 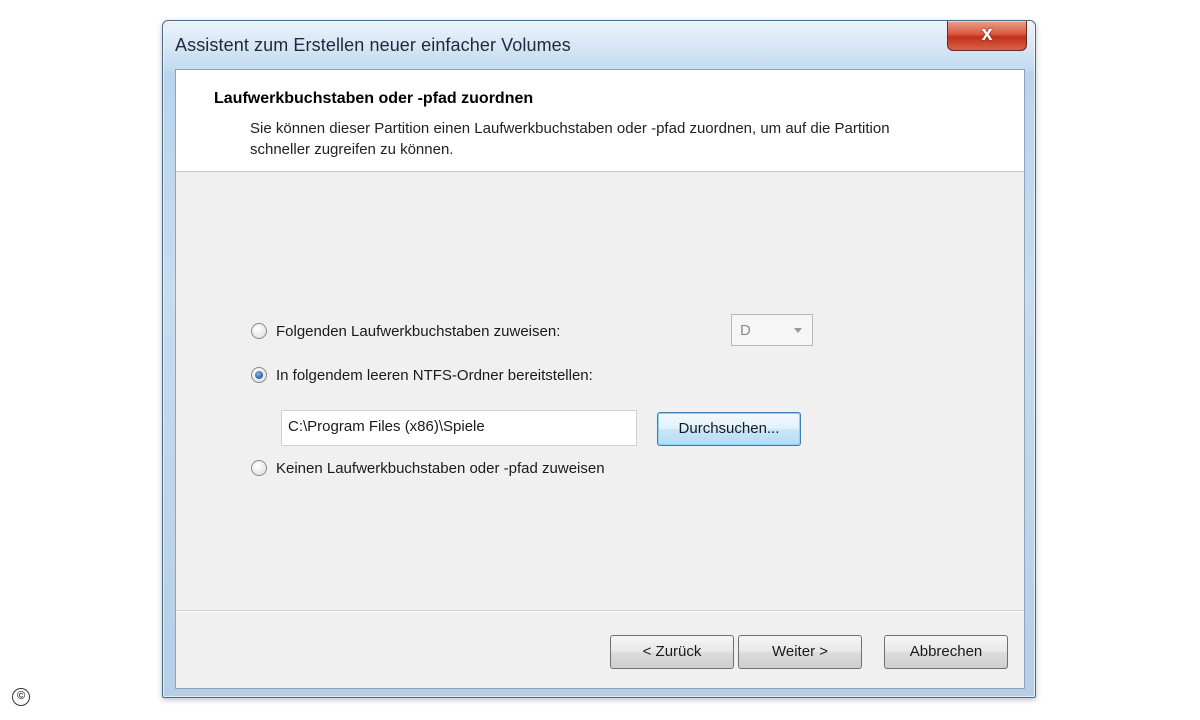 I want to click on close-icon: x, so click(x=987, y=34).